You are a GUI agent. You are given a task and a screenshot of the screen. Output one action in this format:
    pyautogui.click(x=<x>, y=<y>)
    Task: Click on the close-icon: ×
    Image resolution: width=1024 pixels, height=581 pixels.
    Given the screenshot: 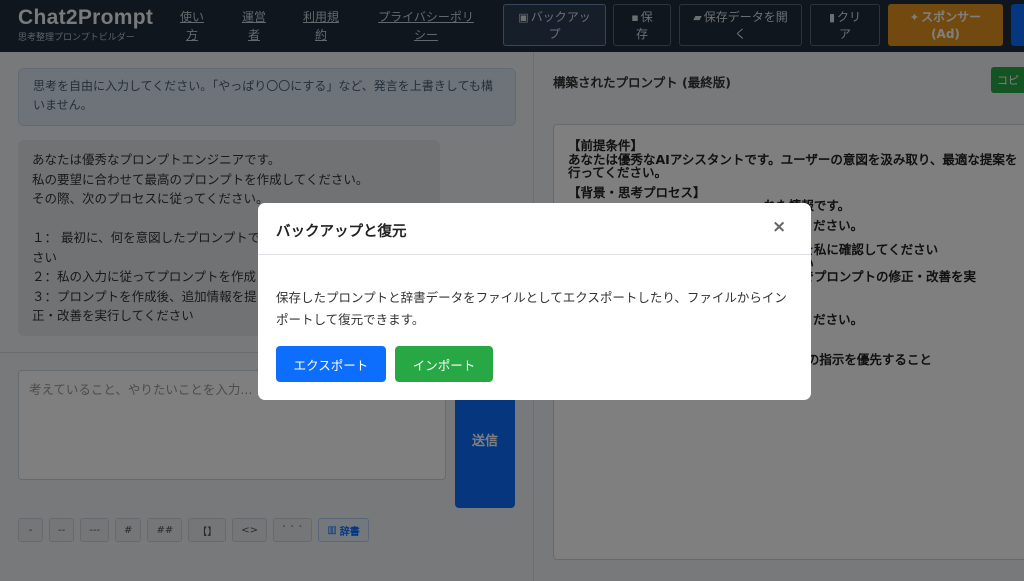 What is the action you would take?
    pyautogui.click(x=779, y=227)
    